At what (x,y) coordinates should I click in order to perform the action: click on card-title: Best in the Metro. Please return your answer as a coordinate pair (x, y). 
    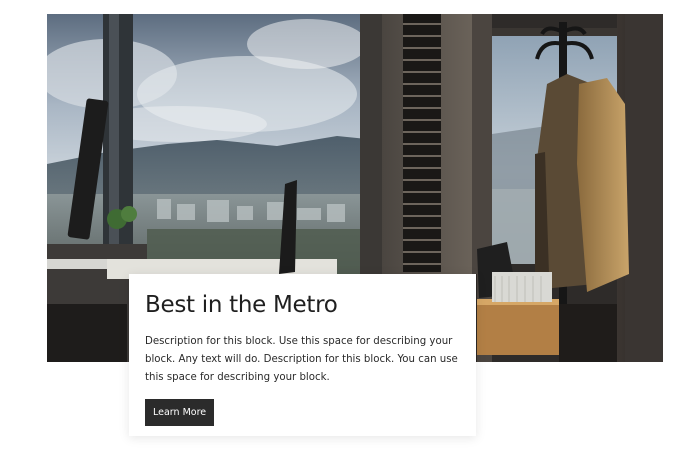
    Looking at the image, I should click on (241, 305).